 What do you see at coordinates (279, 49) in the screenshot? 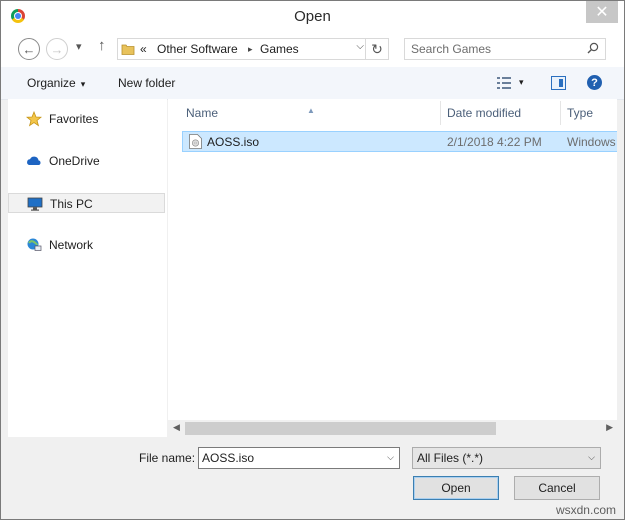
I see `breadcrumb-games: Games` at bounding box center [279, 49].